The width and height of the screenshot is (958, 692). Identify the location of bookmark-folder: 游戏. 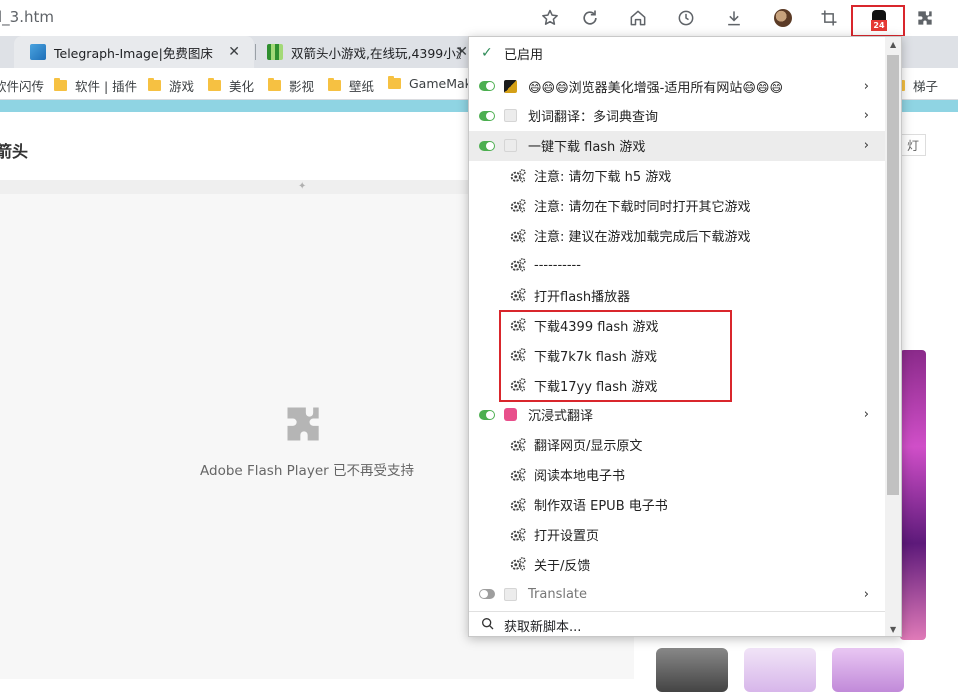
(171, 85).